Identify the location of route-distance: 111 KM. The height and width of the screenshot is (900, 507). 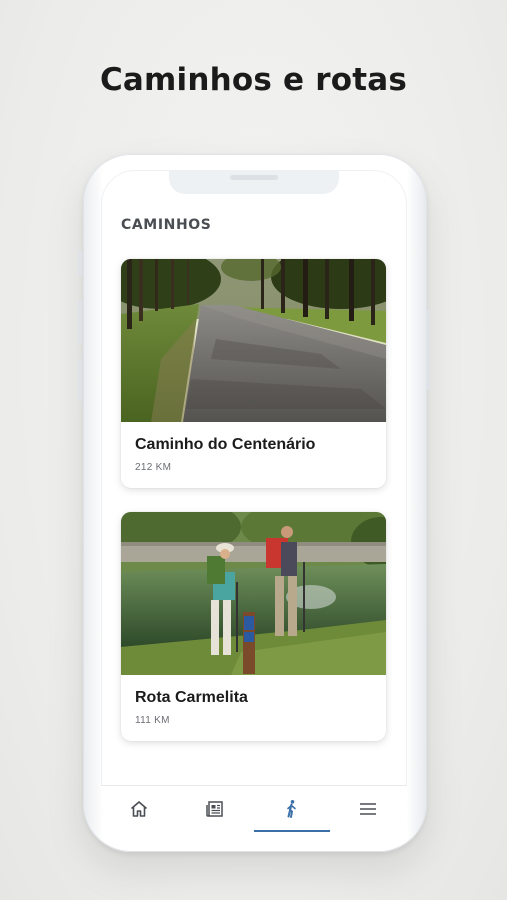
(152, 720).